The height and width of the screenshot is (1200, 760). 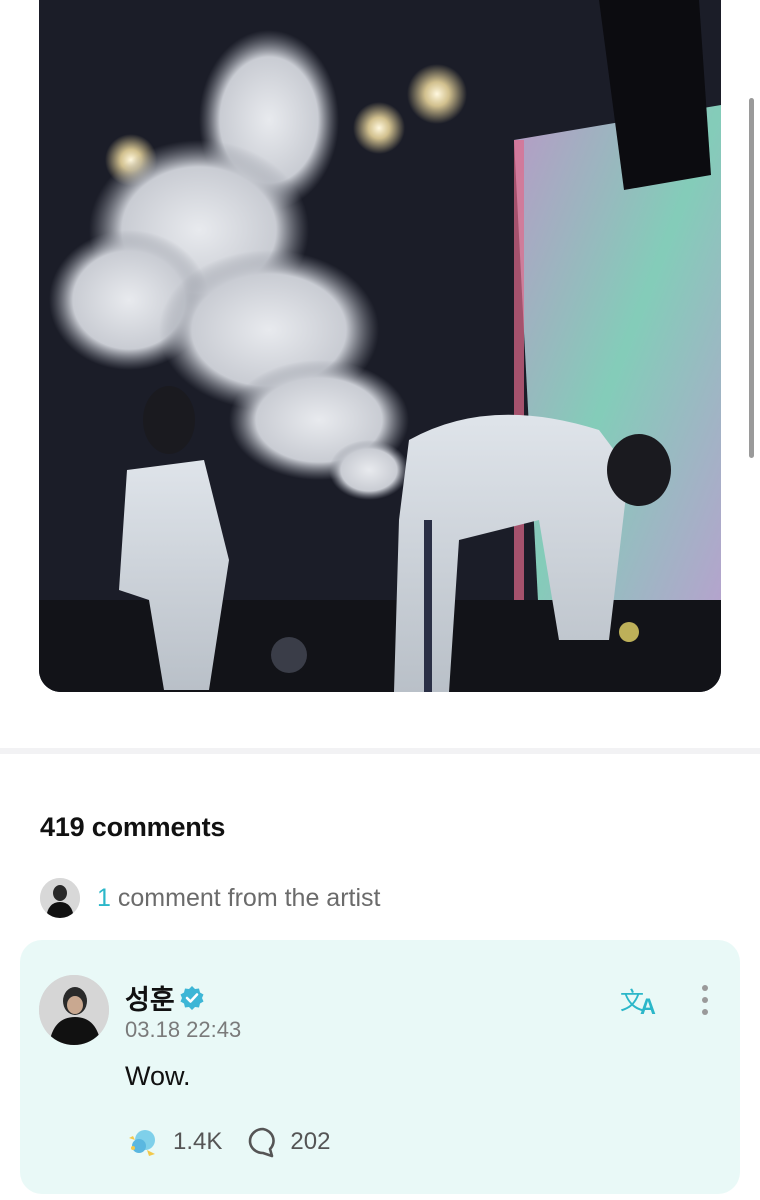 What do you see at coordinates (74, 1010) in the screenshot?
I see `commenter-avatar` at bounding box center [74, 1010].